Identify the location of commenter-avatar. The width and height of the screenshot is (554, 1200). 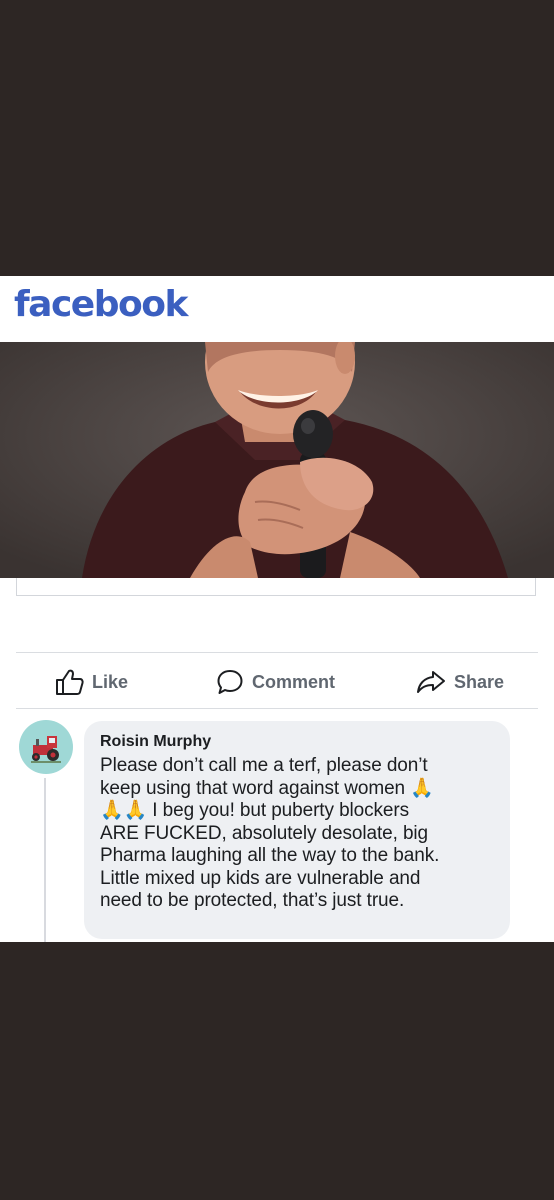
(46, 747).